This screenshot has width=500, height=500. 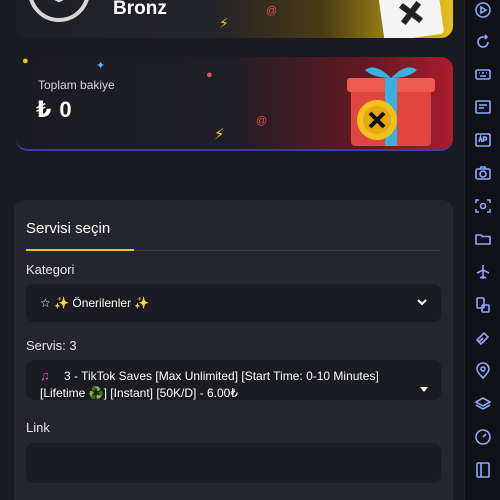 I want to click on service-label: Servis: 3, so click(x=51, y=345).